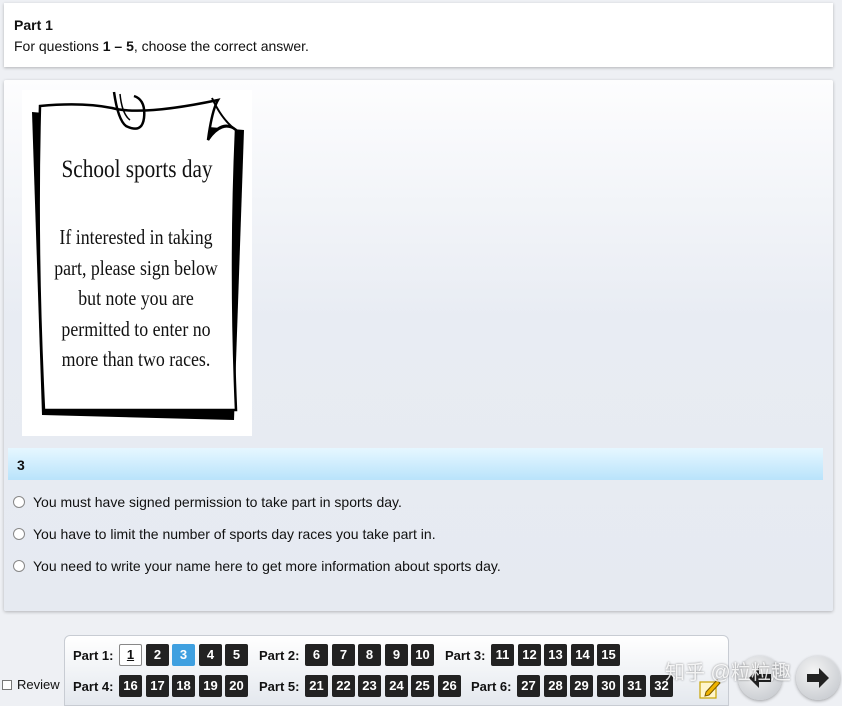  I want to click on part-title: Part 1, so click(33, 25).